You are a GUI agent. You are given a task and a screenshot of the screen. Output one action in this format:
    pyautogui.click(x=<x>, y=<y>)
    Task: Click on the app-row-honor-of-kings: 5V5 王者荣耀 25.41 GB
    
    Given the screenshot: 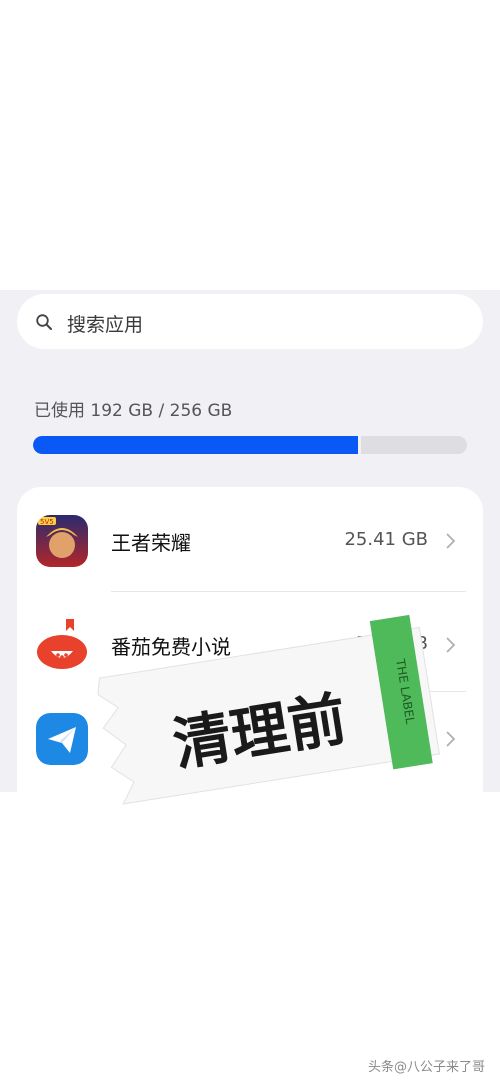 What is the action you would take?
    pyautogui.click(x=250, y=537)
    